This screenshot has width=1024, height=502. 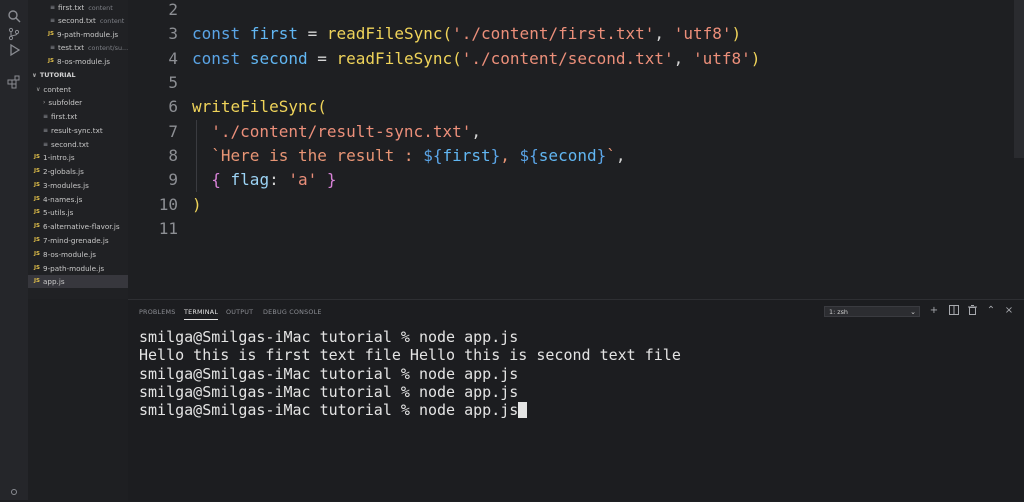 What do you see at coordinates (78, 144) in the screenshot?
I see `file-item: ≡ second.txt` at bounding box center [78, 144].